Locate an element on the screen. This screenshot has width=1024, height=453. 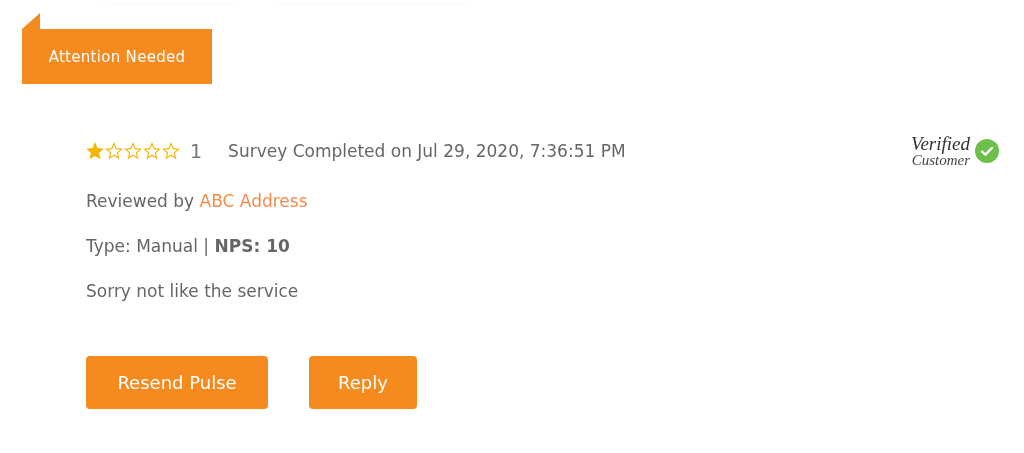
survey-date: Survey Completed on Jul 29, 2020, 7:36:51 PM is located at coordinates (427, 151).